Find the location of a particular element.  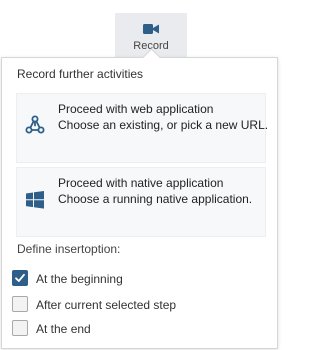

native-application-description: Choose a running native application. is located at coordinates (155, 199).